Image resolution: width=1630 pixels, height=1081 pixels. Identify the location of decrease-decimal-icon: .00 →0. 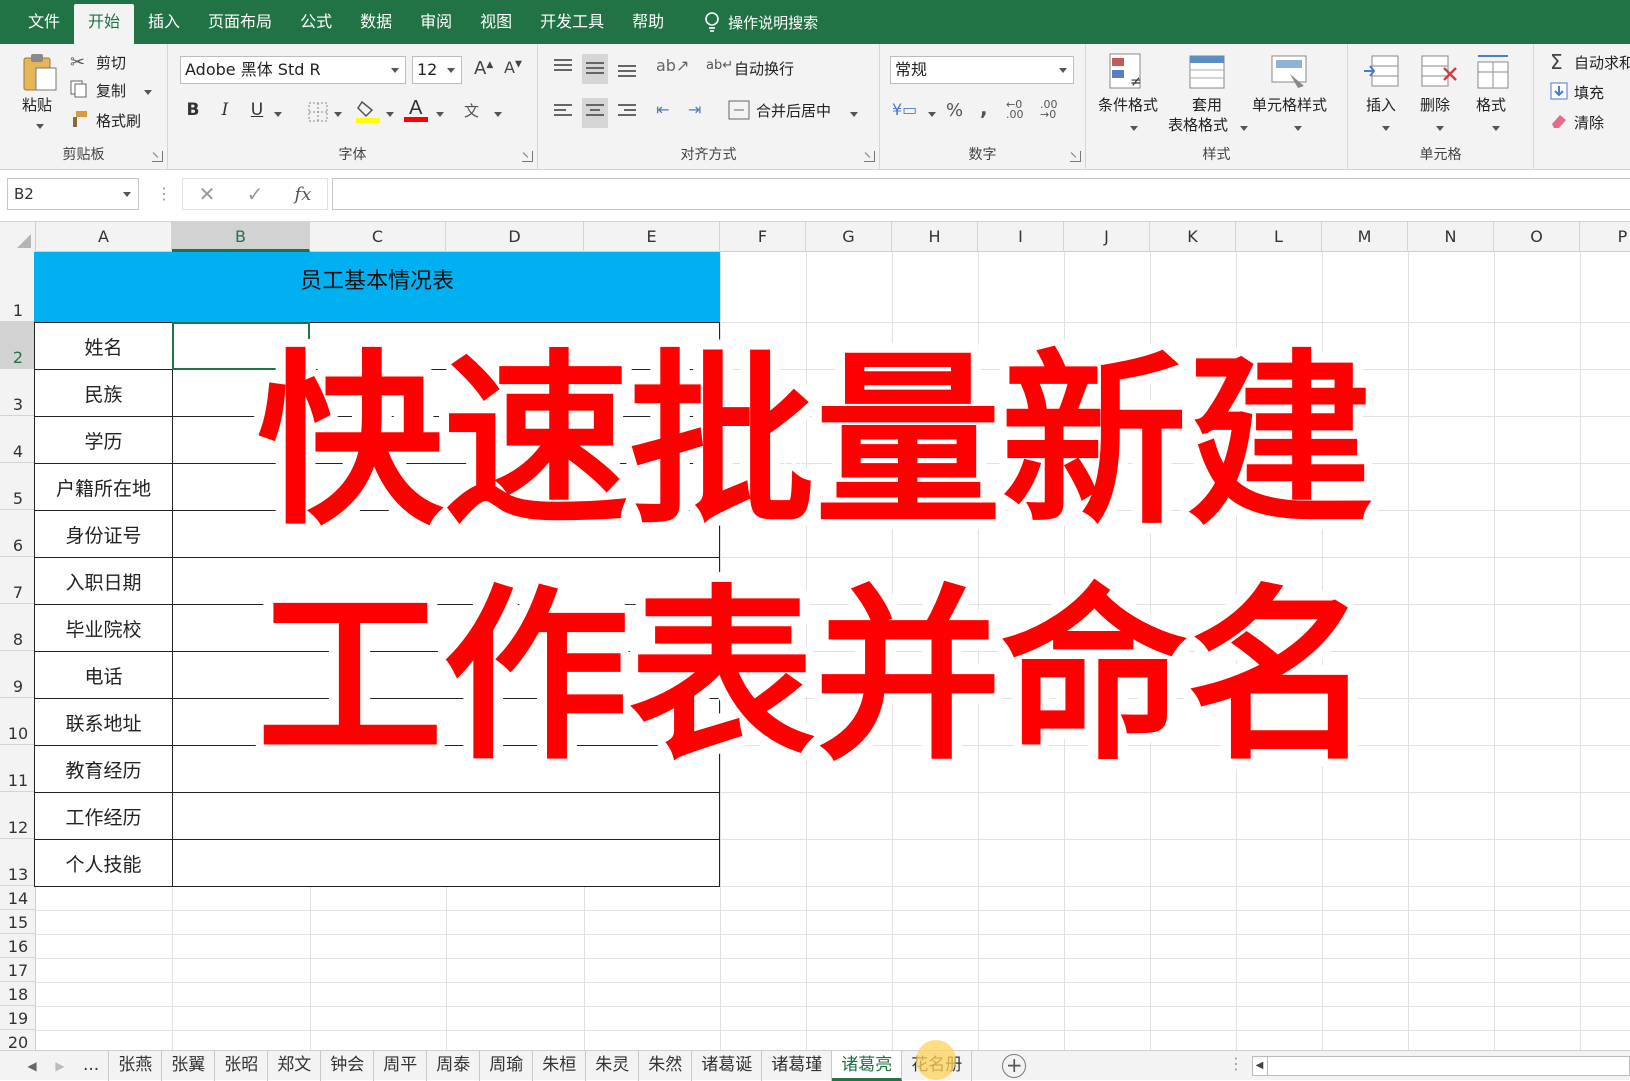
(1049, 109).